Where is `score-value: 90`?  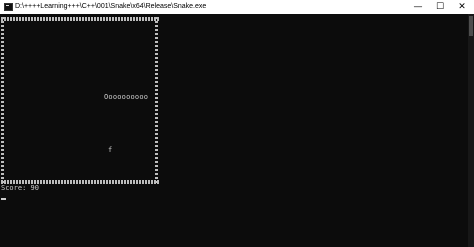
score-value: 90 is located at coordinates (34, 188).